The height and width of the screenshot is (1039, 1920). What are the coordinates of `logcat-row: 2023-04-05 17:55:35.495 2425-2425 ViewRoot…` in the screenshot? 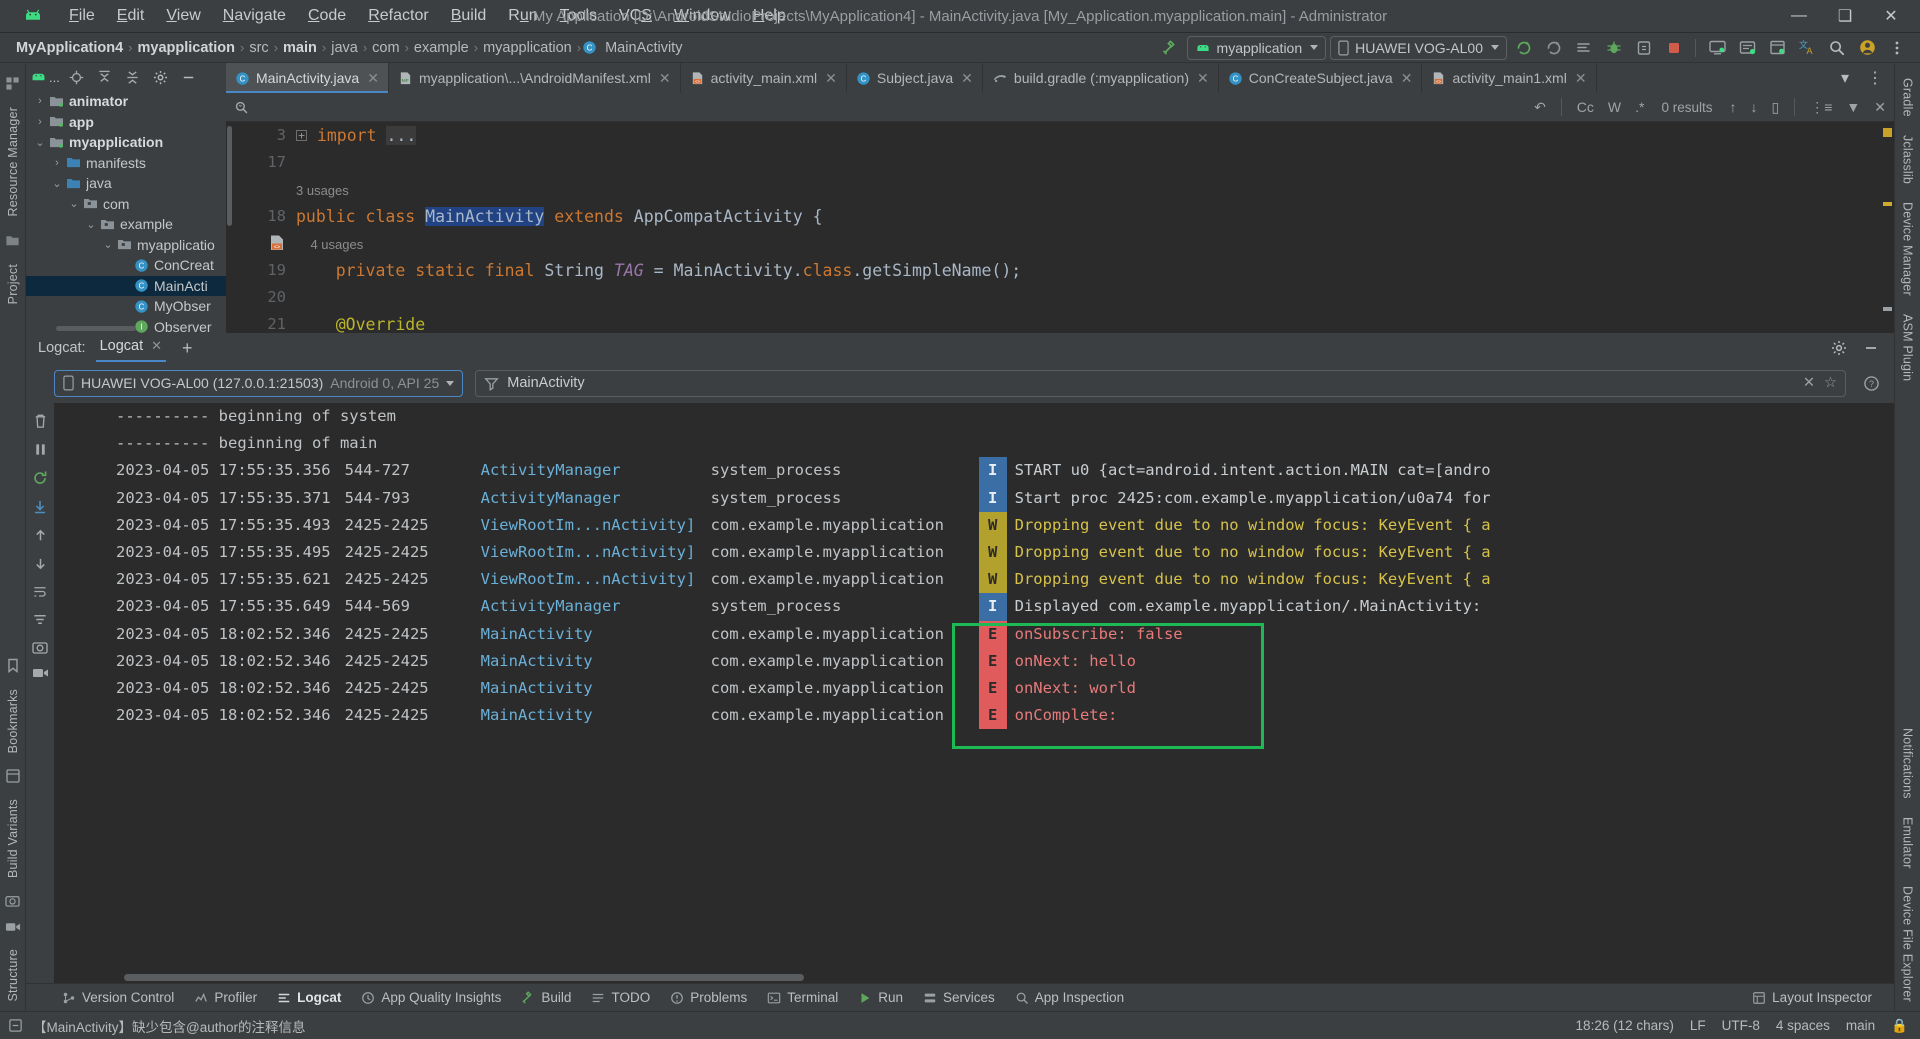 It's located at (974, 552).